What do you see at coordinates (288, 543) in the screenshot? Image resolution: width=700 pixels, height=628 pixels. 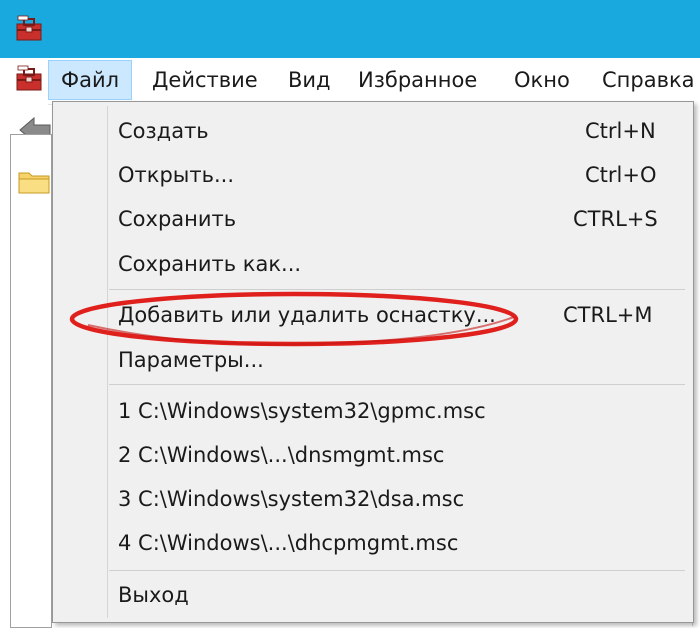 I see `menu-item-recent-4: 4 C:\Windows\...\dhcpmgmt.msc` at bounding box center [288, 543].